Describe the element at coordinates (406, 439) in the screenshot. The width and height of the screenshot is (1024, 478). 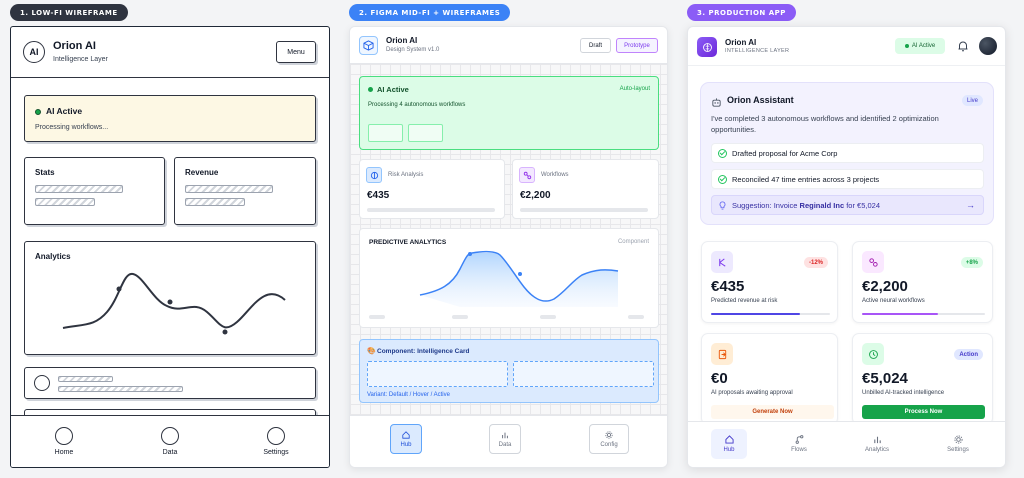
I see `fg-nav-hub: Hub` at that location.